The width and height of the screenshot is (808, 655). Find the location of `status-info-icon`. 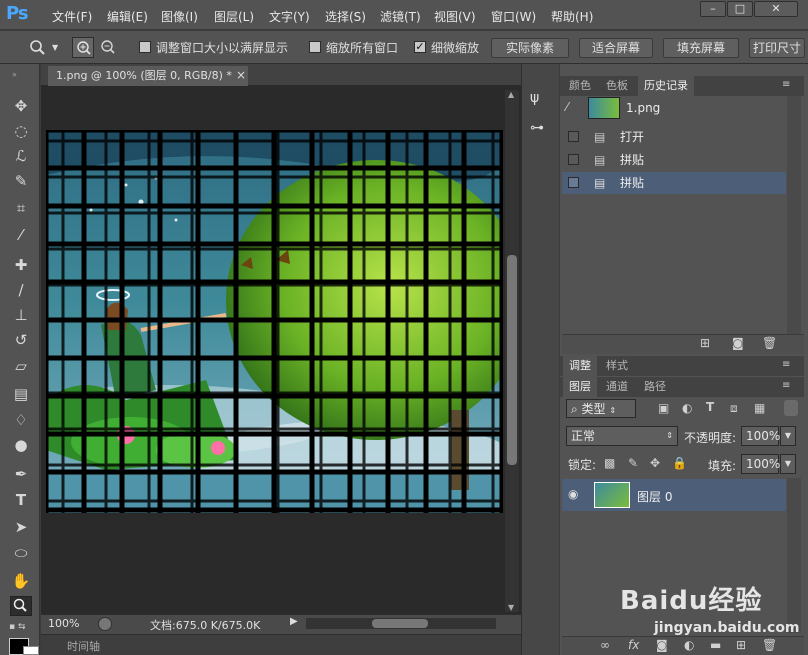

status-info-icon is located at coordinates (105, 624).